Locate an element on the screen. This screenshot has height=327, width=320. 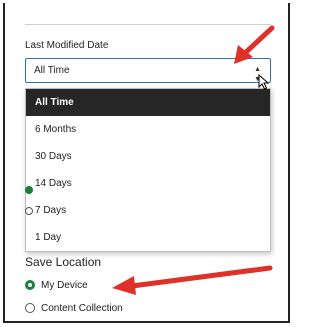
dropdown-option-1-day: 1 Day is located at coordinates (148, 237).